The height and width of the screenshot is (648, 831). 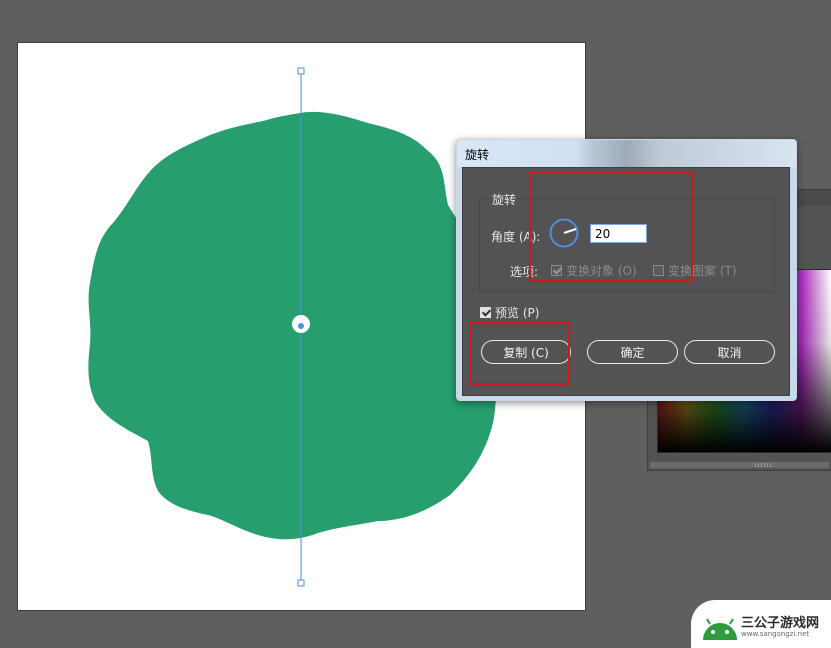 What do you see at coordinates (485, 312) in the screenshot?
I see `preview-checkbox` at bounding box center [485, 312].